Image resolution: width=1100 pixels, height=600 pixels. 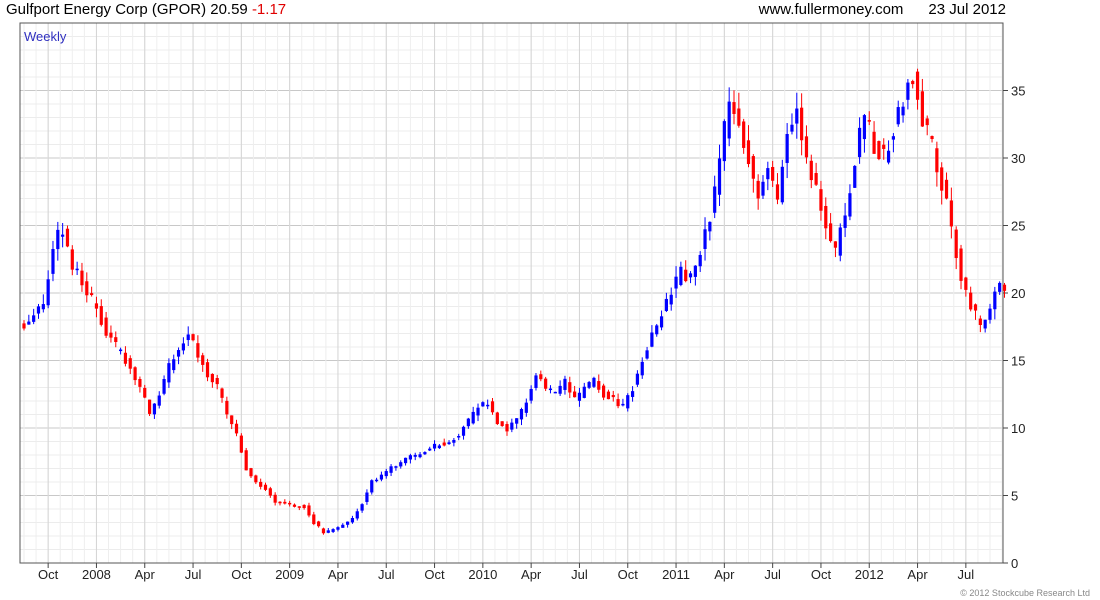 I want to click on y-tick-label: 15, so click(x=1018, y=361).